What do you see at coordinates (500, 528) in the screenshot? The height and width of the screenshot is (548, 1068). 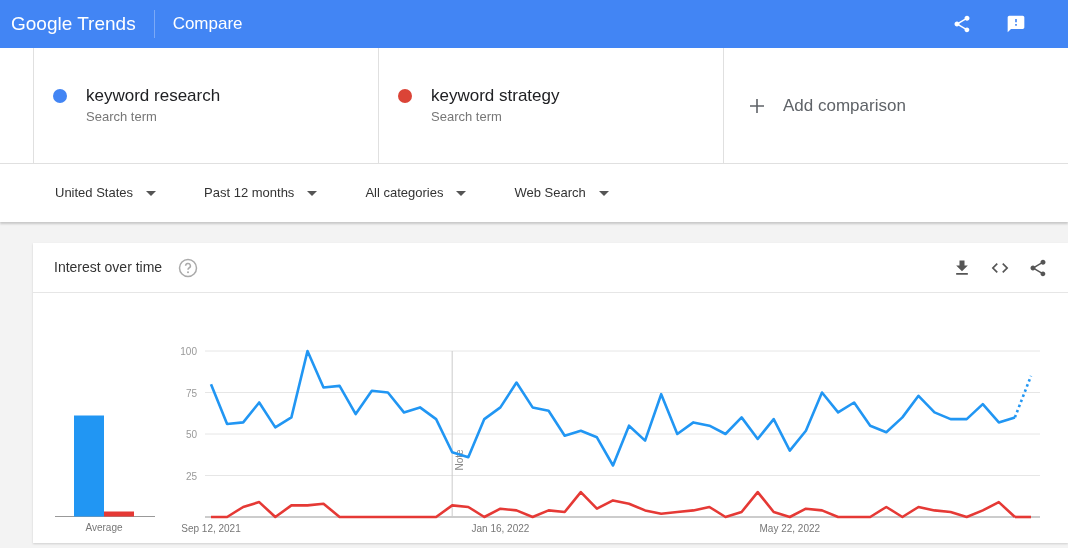 I see `axis-tick-label: Jan 16, 2022` at bounding box center [500, 528].